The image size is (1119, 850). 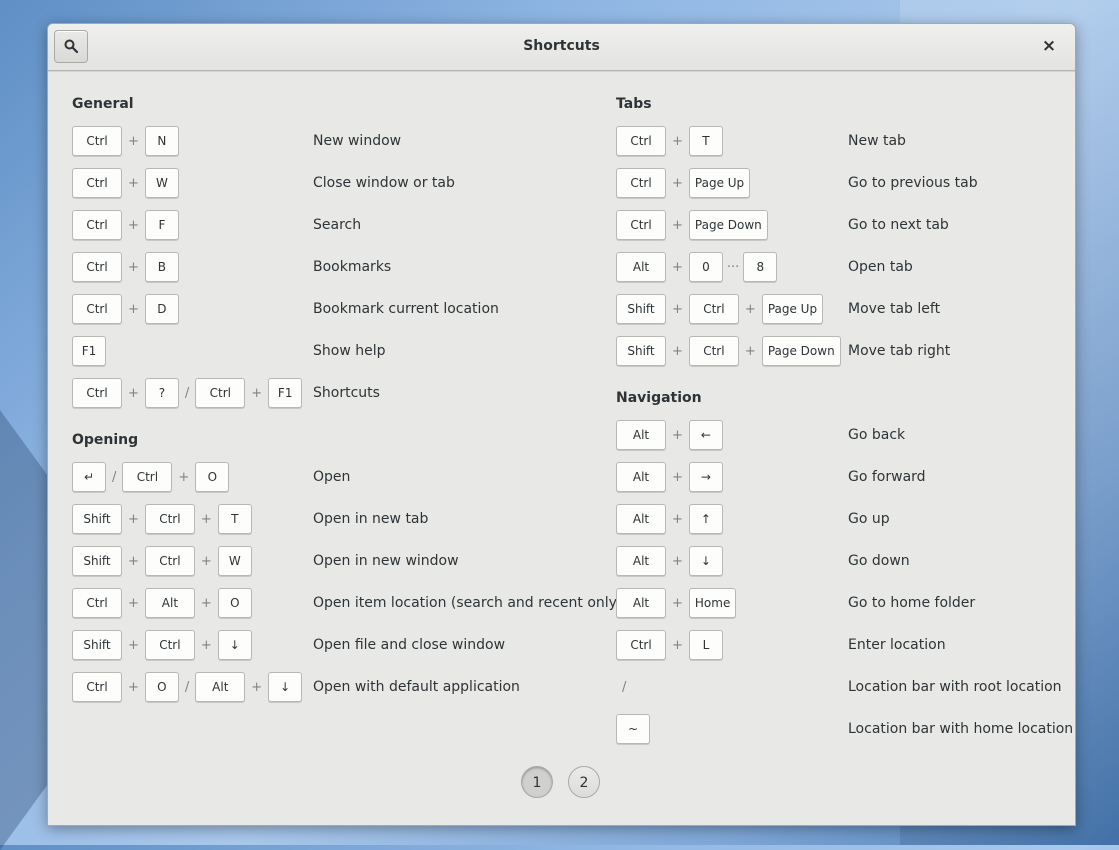 I want to click on window-title: Shortcuts, so click(x=561, y=46).